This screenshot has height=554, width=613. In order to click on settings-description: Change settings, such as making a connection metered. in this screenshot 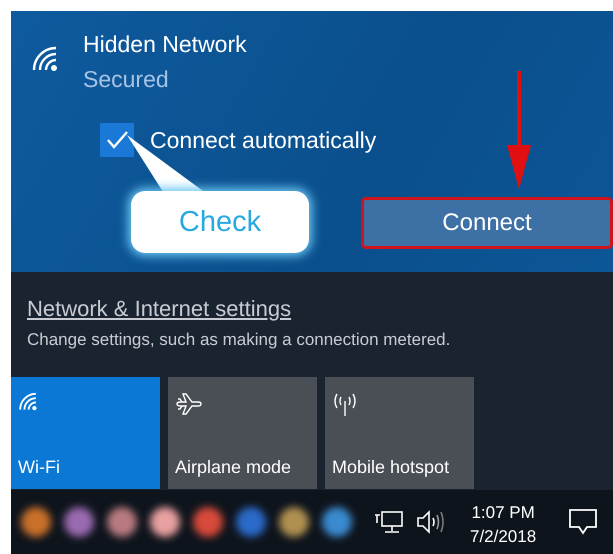, I will do `click(239, 340)`.